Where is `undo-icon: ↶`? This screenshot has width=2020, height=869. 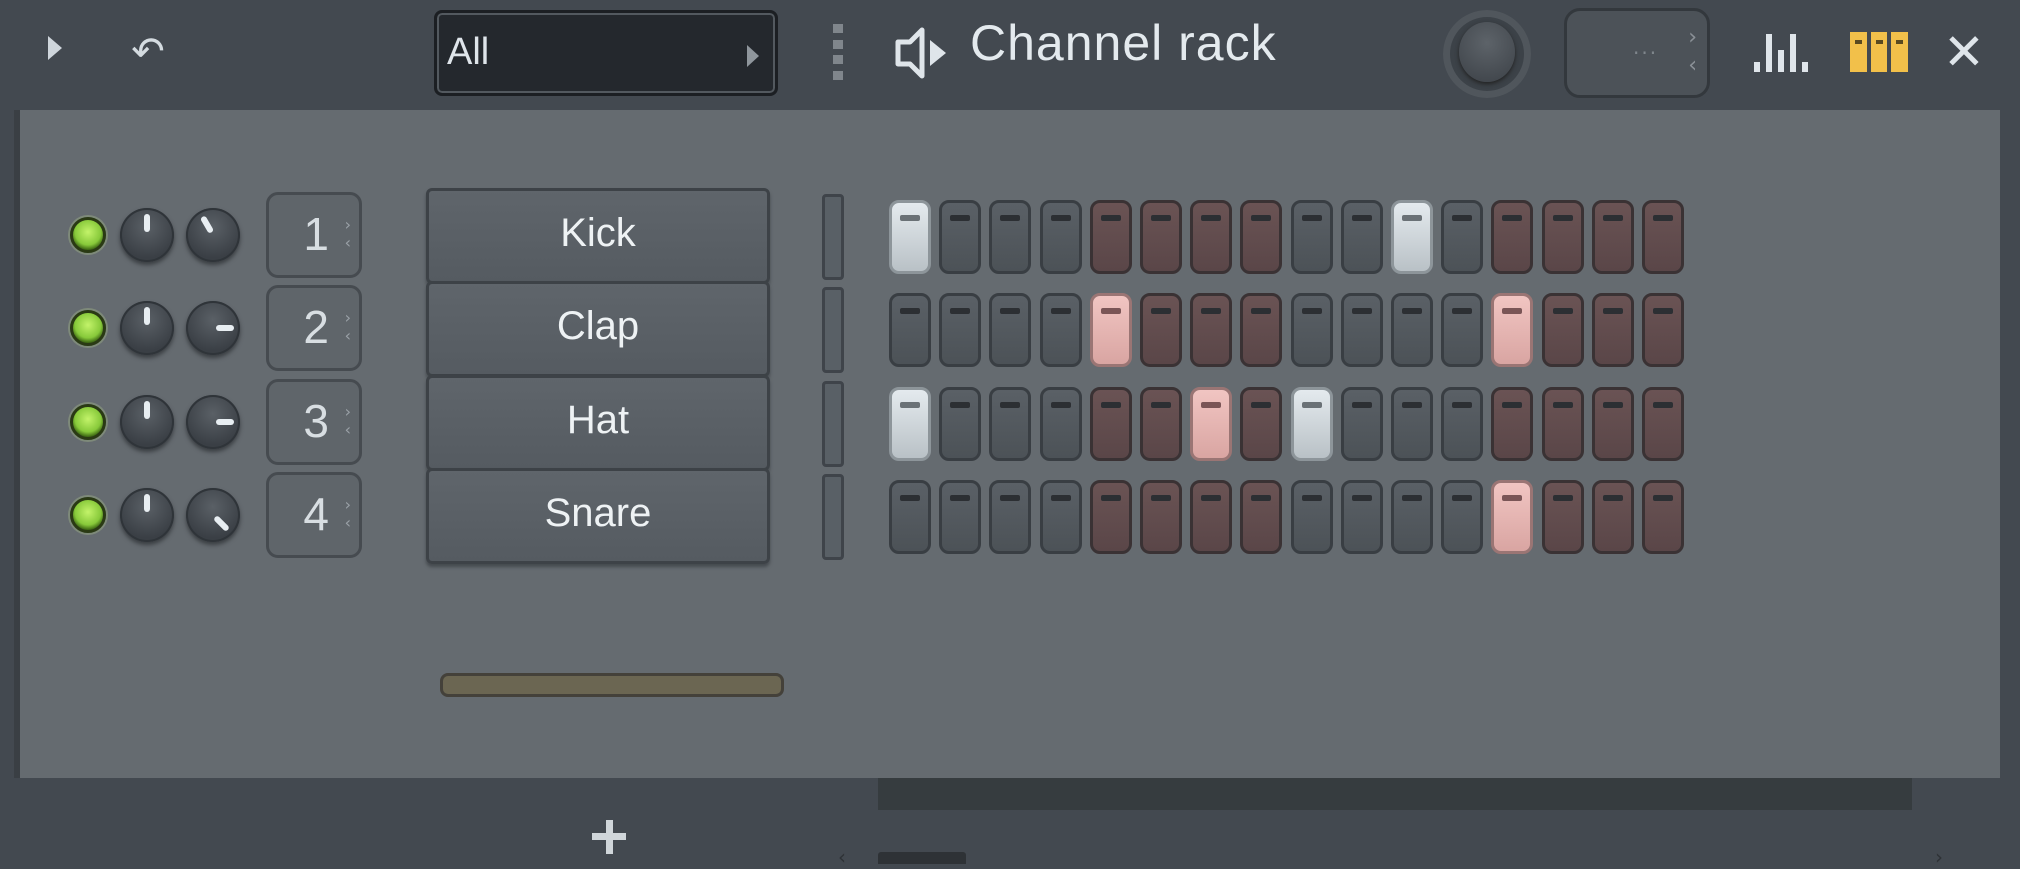 undo-icon: ↶ is located at coordinates (148, 52).